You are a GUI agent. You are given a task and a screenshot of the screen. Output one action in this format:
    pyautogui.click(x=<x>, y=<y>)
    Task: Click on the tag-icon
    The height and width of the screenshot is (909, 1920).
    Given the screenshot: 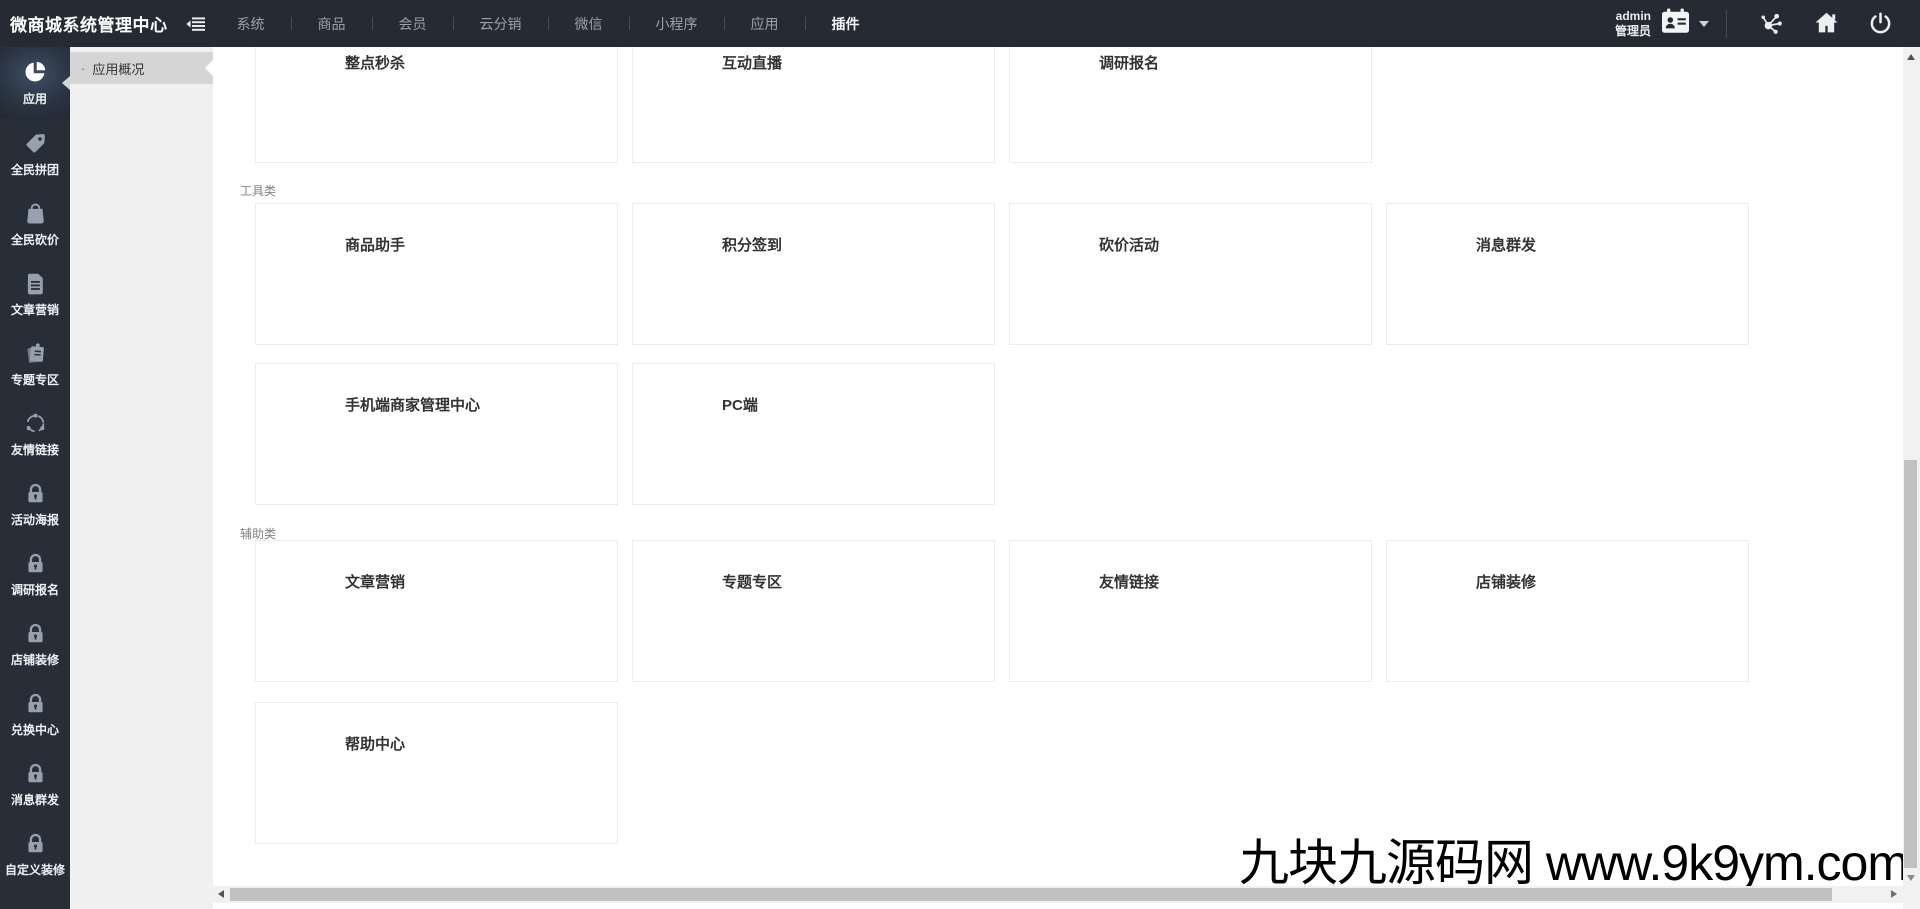 What is the action you would take?
    pyautogui.click(x=35, y=143)
    